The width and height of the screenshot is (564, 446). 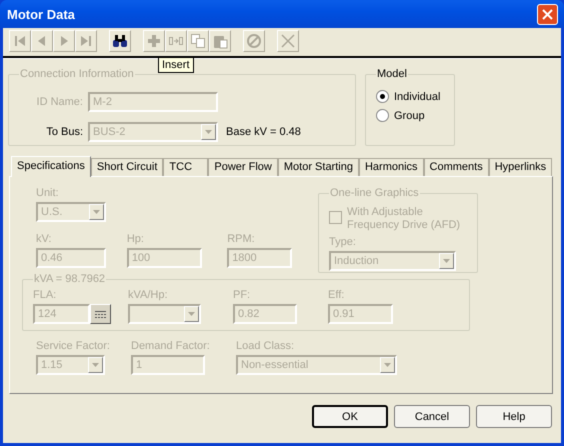 What do you see at coordinates (392, 74) in the screenshot?
I see `group-title: Model` at bounding box center [392, 74].